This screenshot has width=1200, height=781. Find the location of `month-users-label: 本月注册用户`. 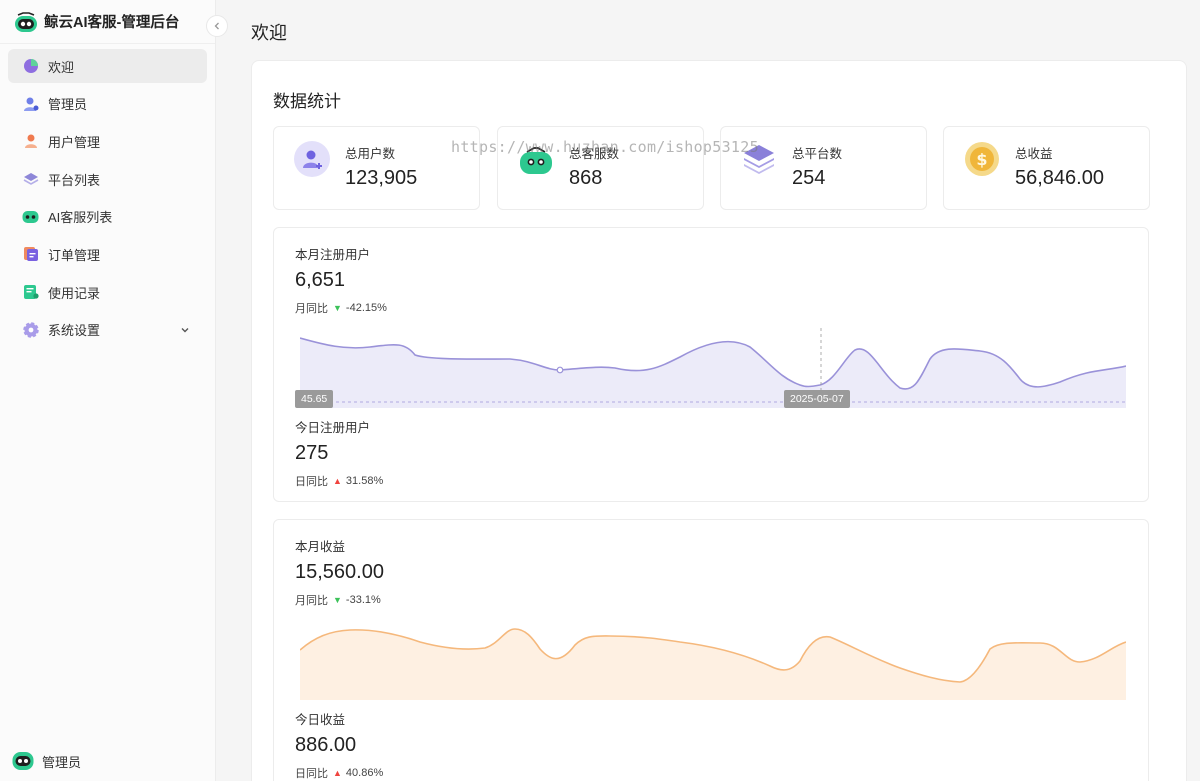

month-users-label: 本月注册用户 is located at coordinates (333, 255).